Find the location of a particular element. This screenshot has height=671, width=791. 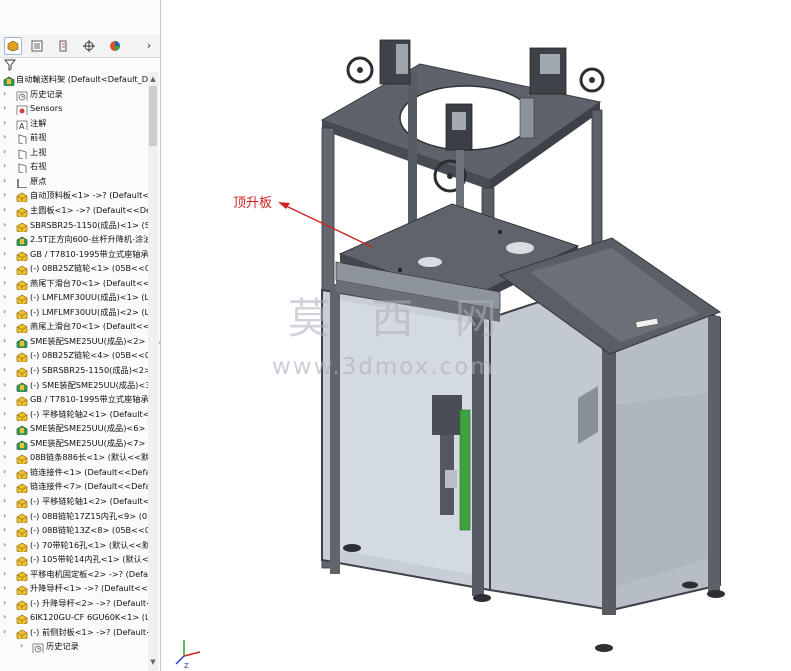

tree-root-assembly: 自动輸送料架 (Default<Default_Dis is located at coordinates (74, 79).